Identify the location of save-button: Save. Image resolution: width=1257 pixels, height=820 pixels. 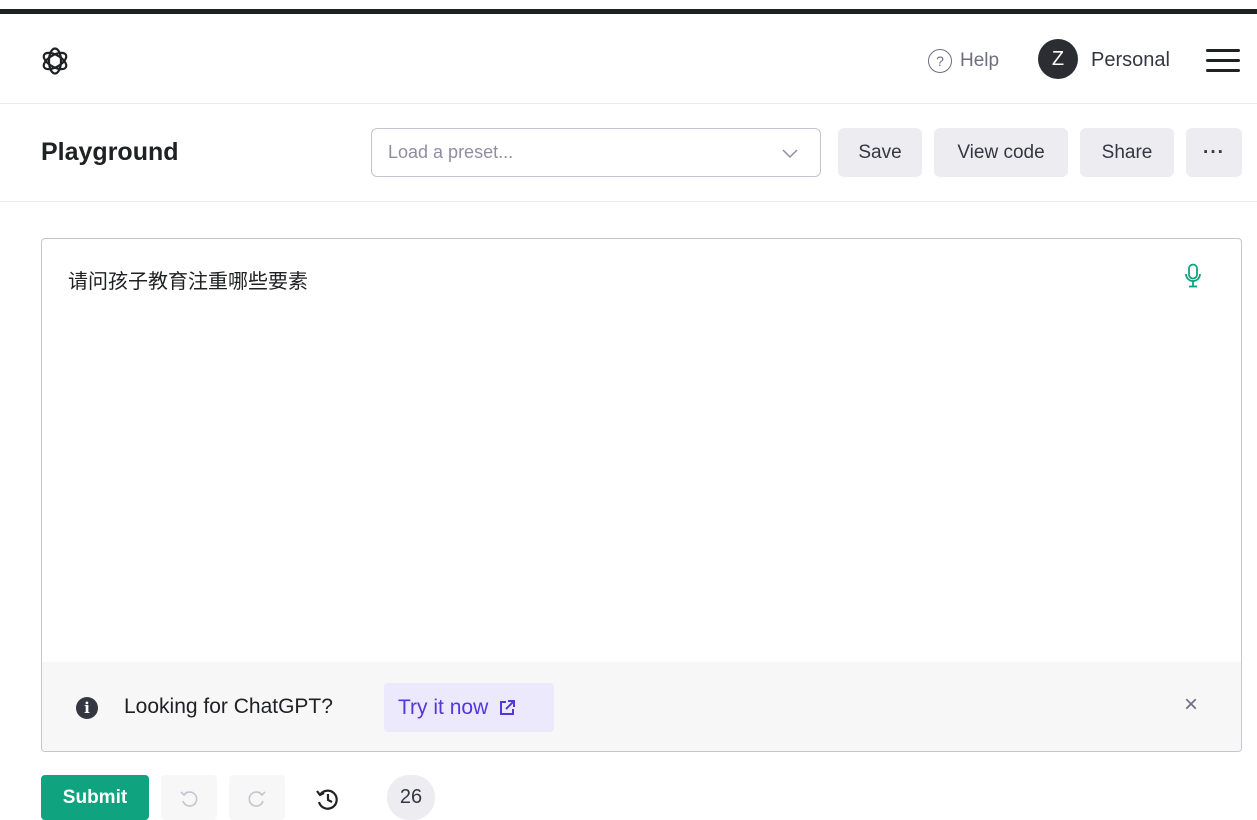
(880, 152).